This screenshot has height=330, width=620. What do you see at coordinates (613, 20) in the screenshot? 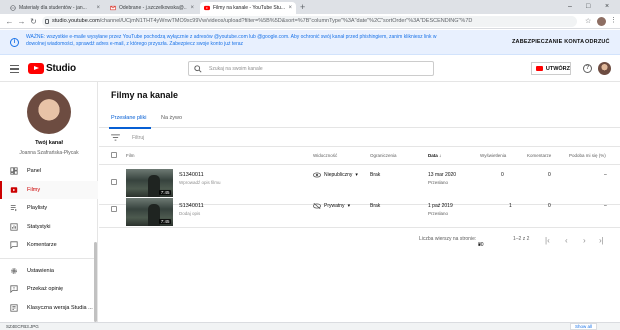
I see `browser-menu-icon: ⋮` at bounding box center [613, 20].